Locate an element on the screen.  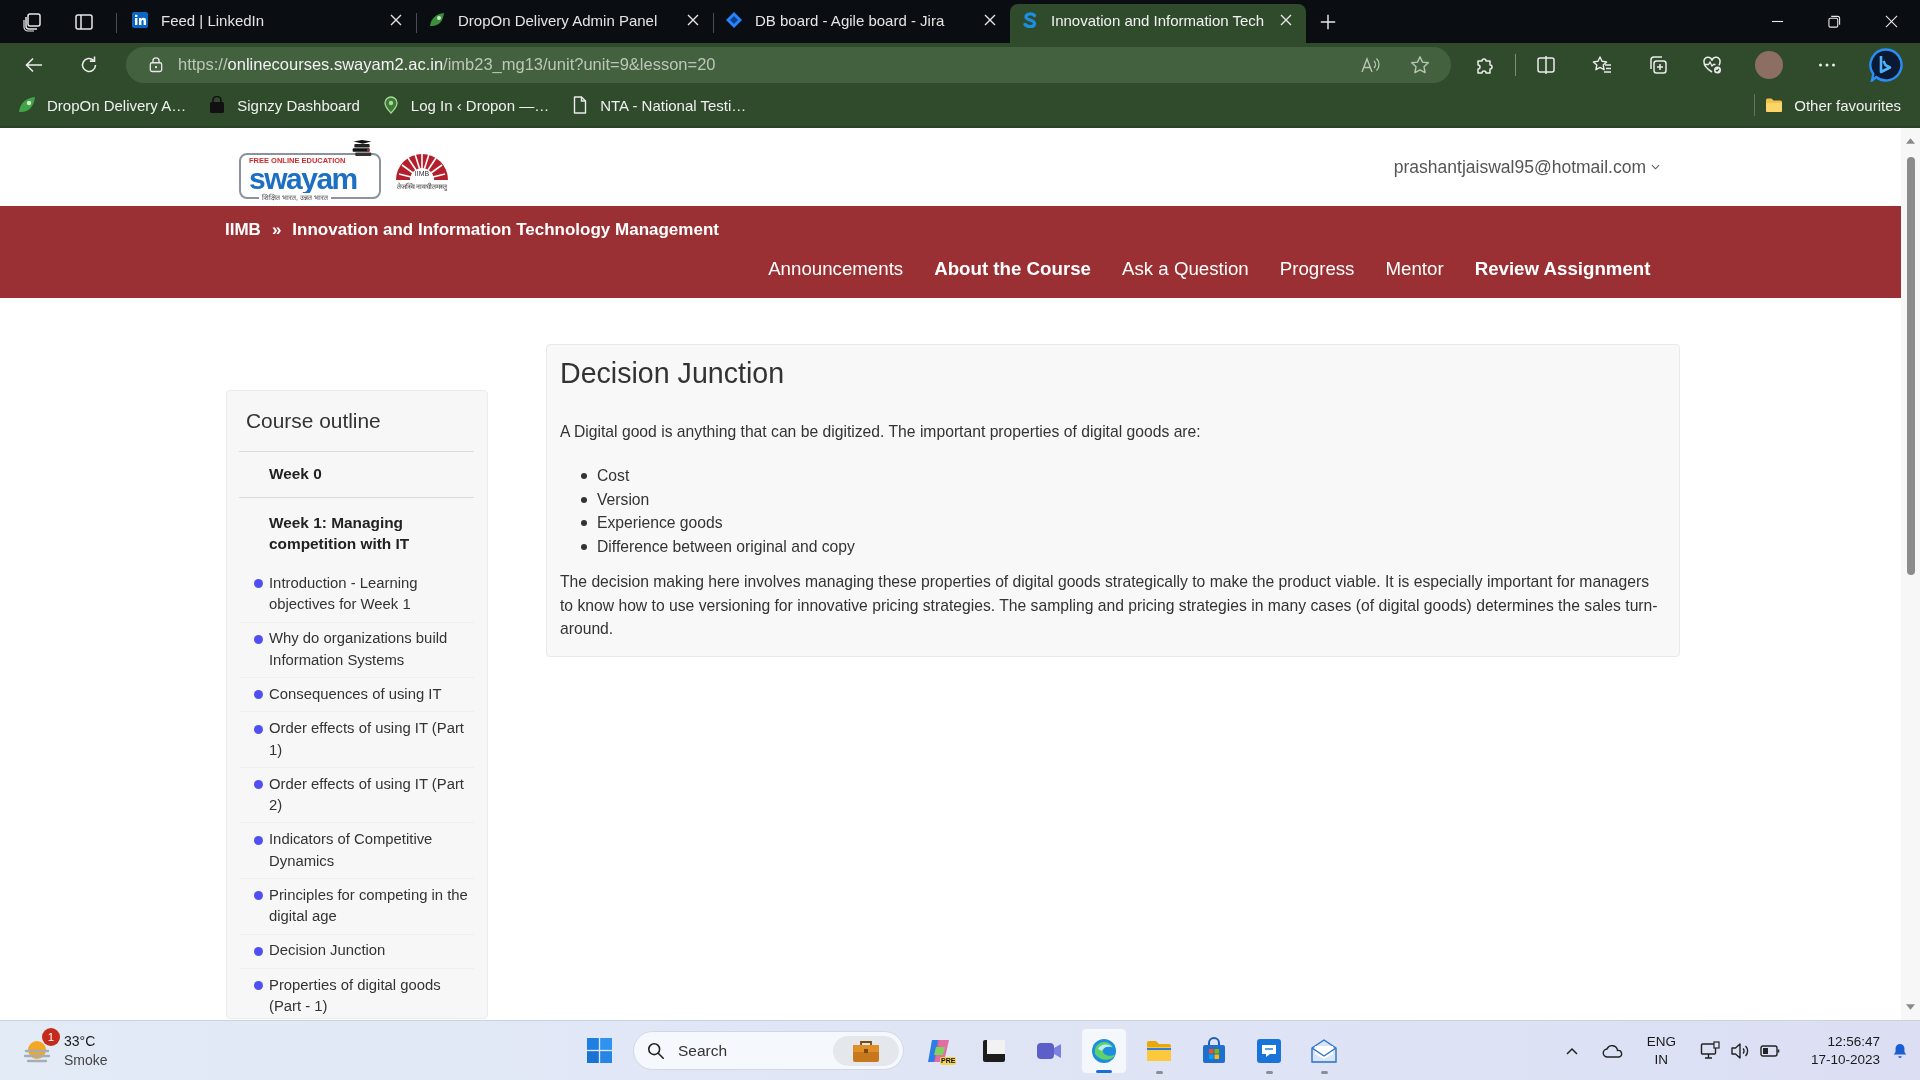
chat-logo-icon is located at coordinates (1886, 64).